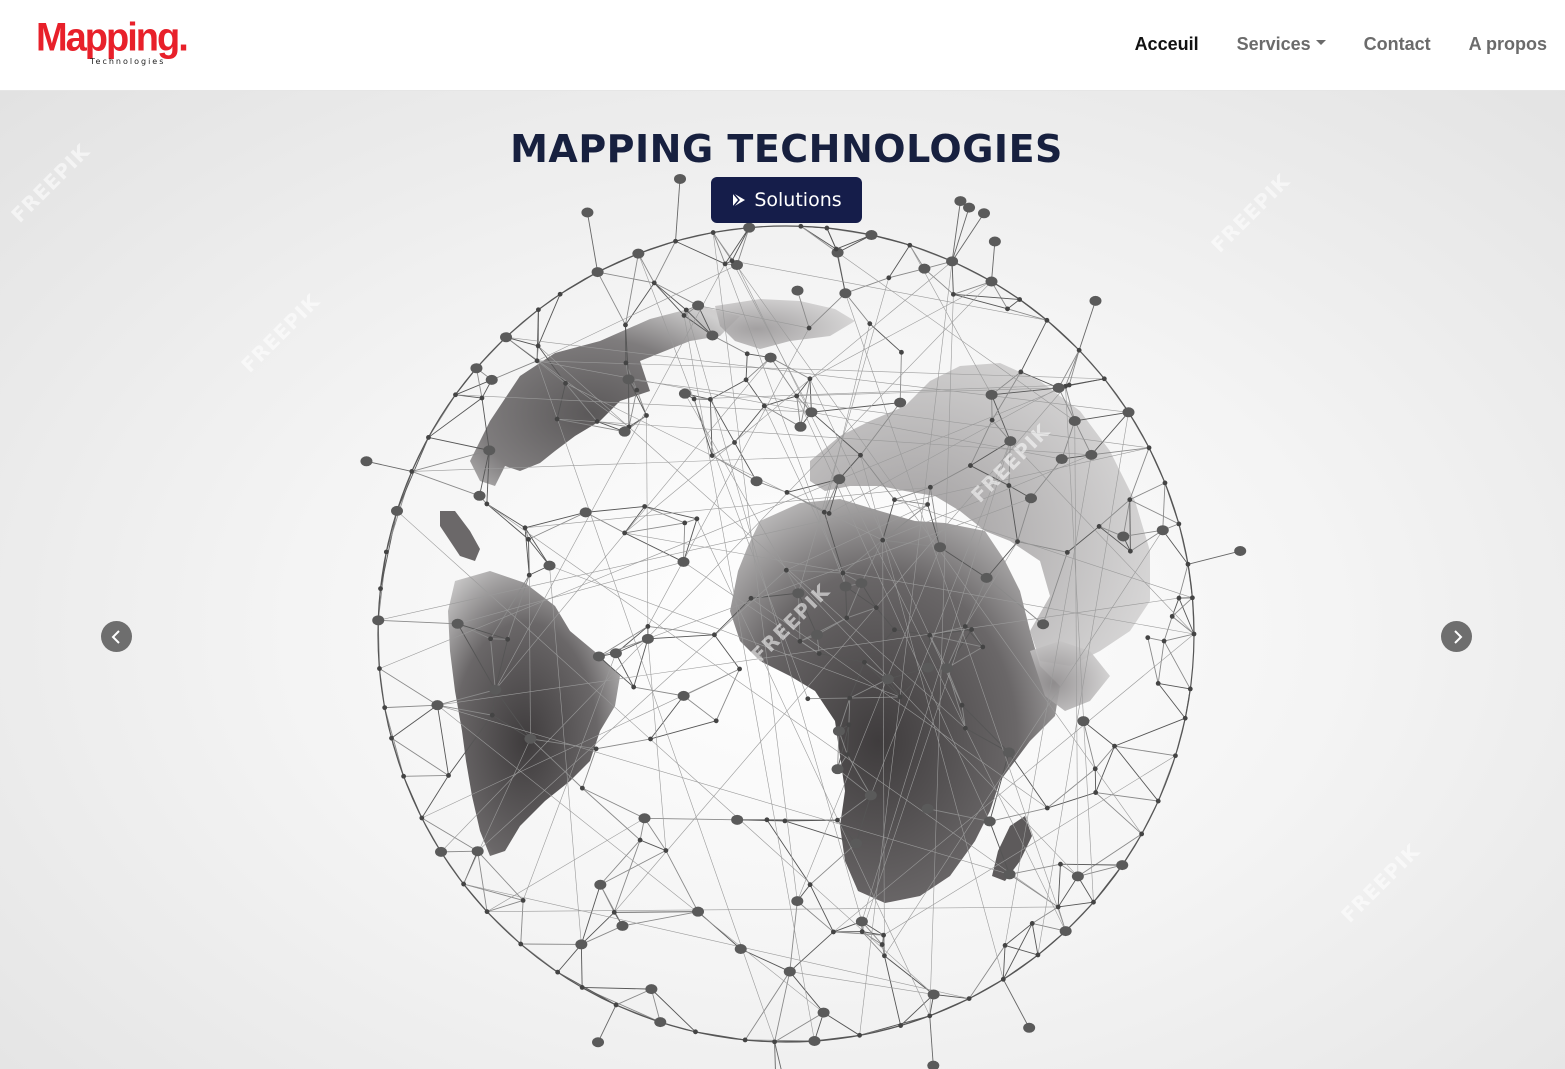 The image size is (1565, 1069). Describe the element at coordinates (116, 636) in the screenshot. I see `carousel-prev-button` at that location.